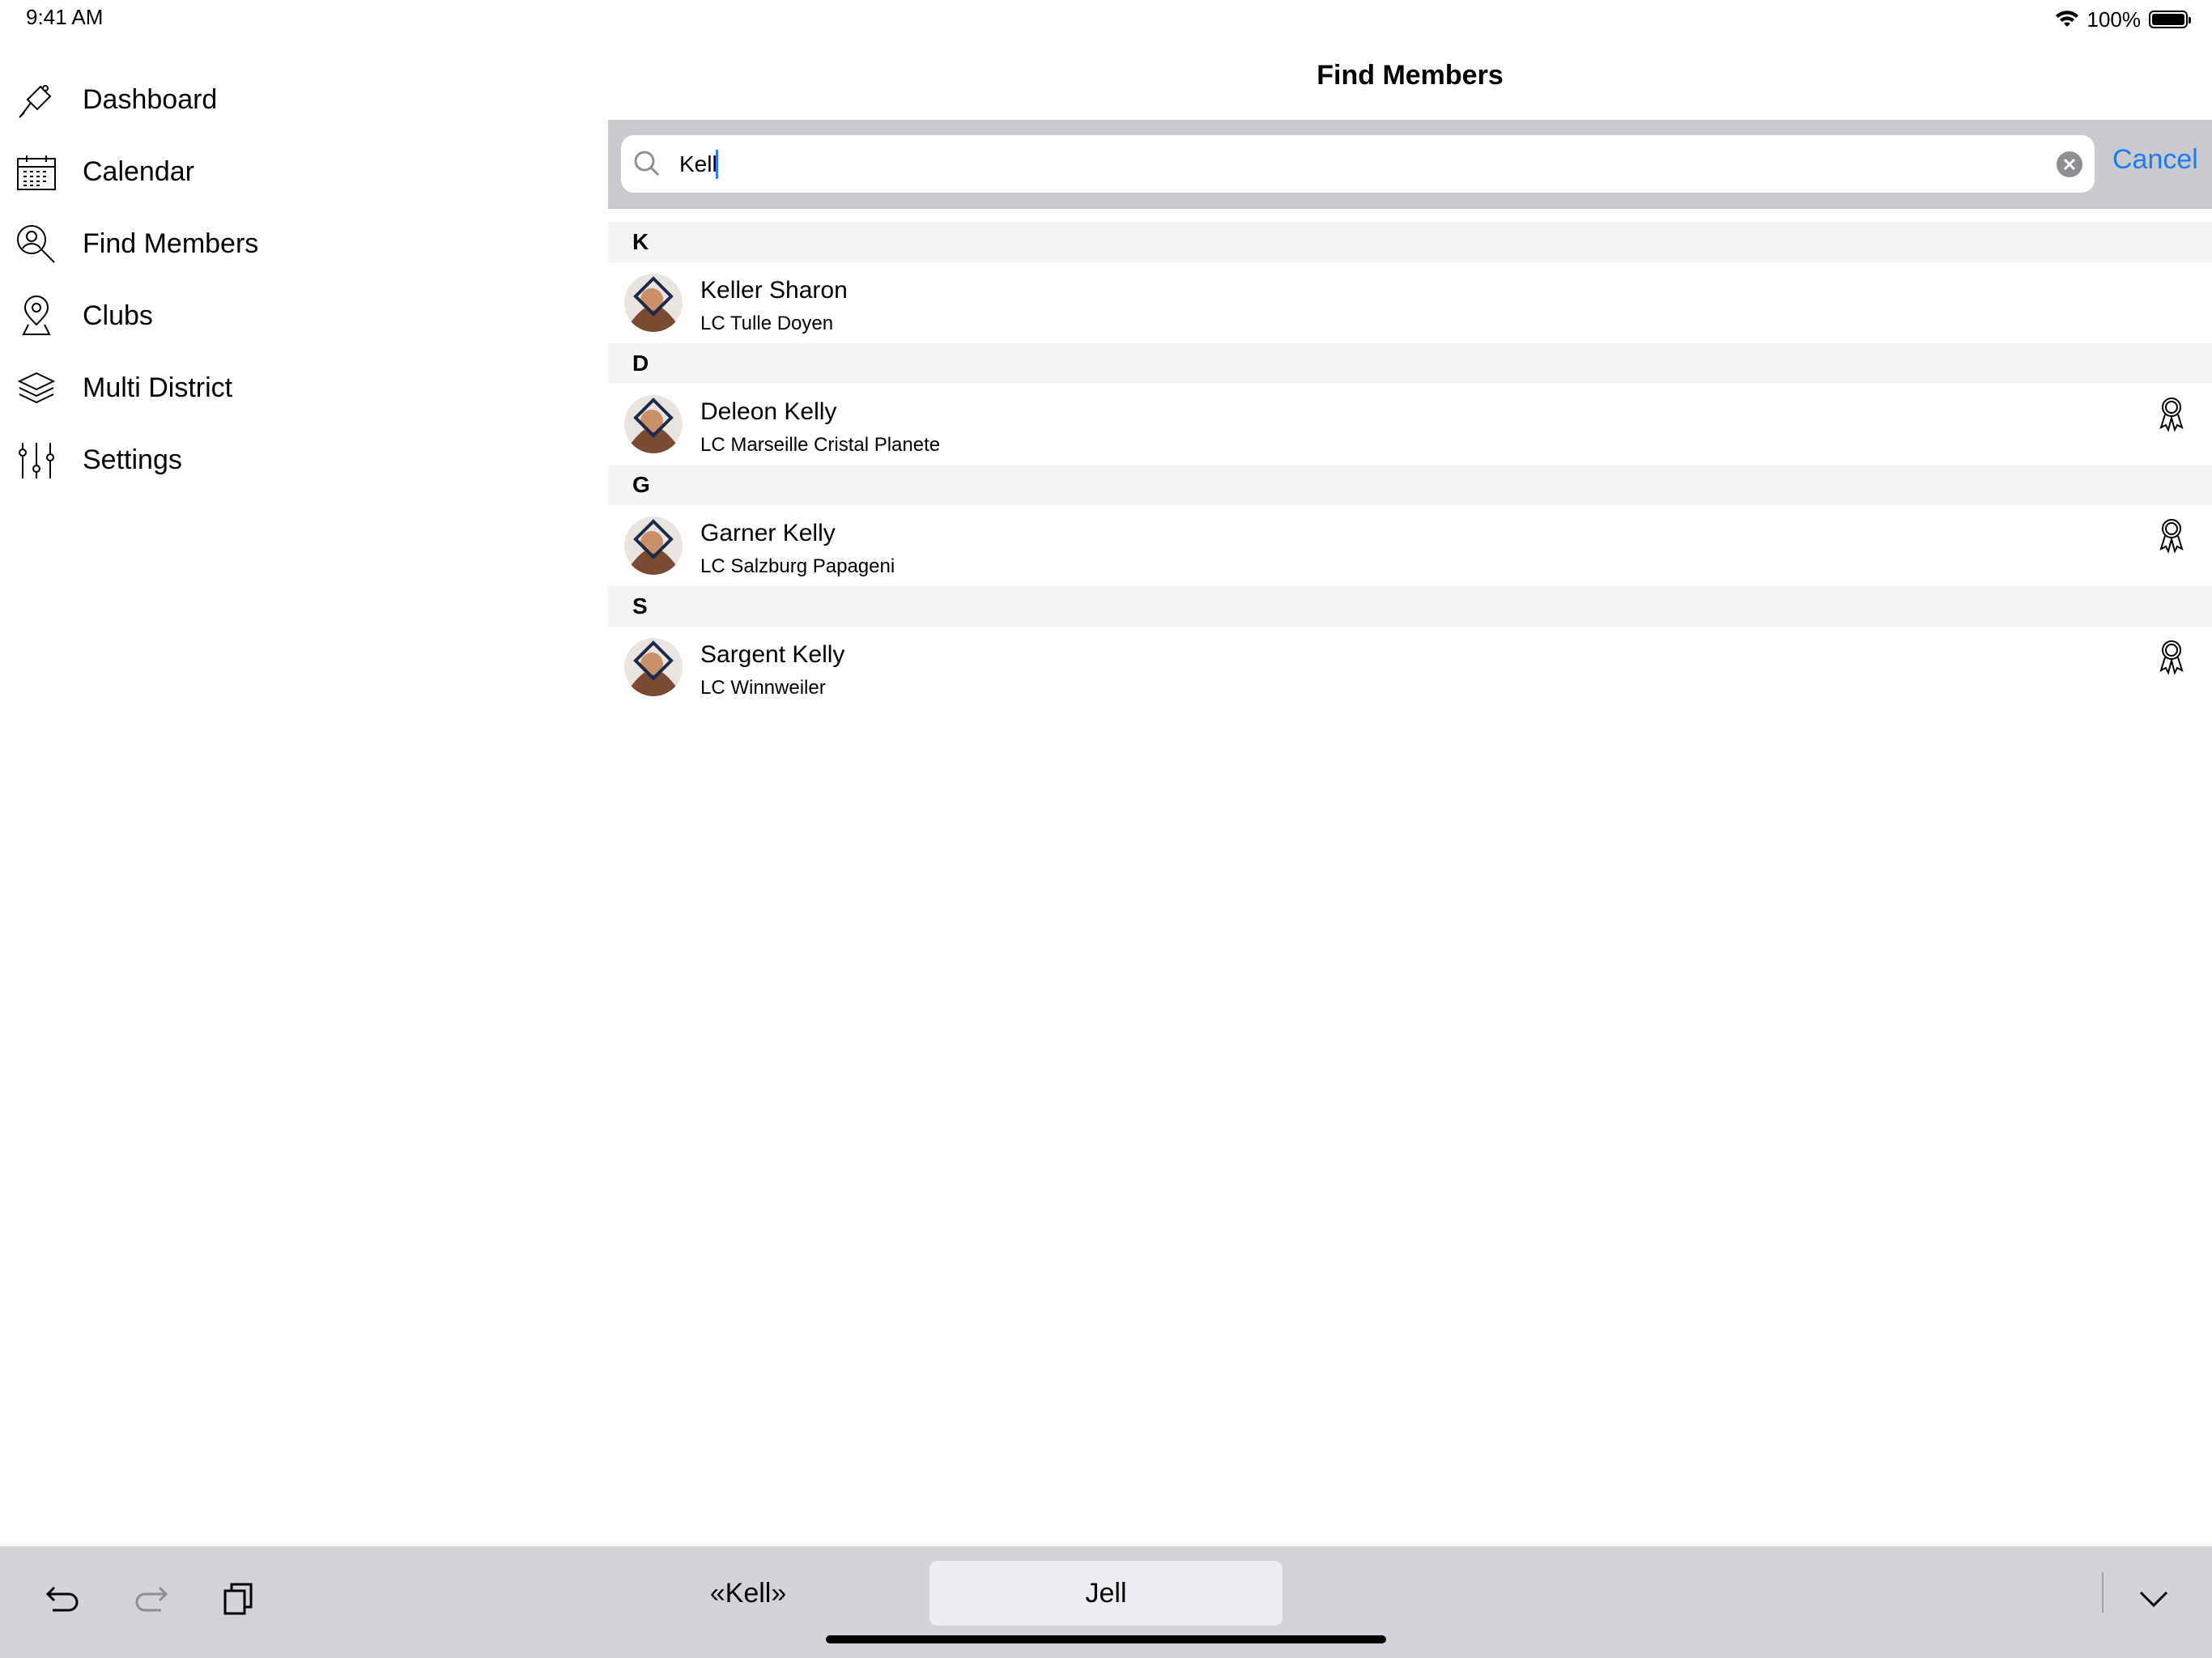 The height and width of the screenshot is (1658, 2212). I want to click on section-letter: K, so click(640, 241).